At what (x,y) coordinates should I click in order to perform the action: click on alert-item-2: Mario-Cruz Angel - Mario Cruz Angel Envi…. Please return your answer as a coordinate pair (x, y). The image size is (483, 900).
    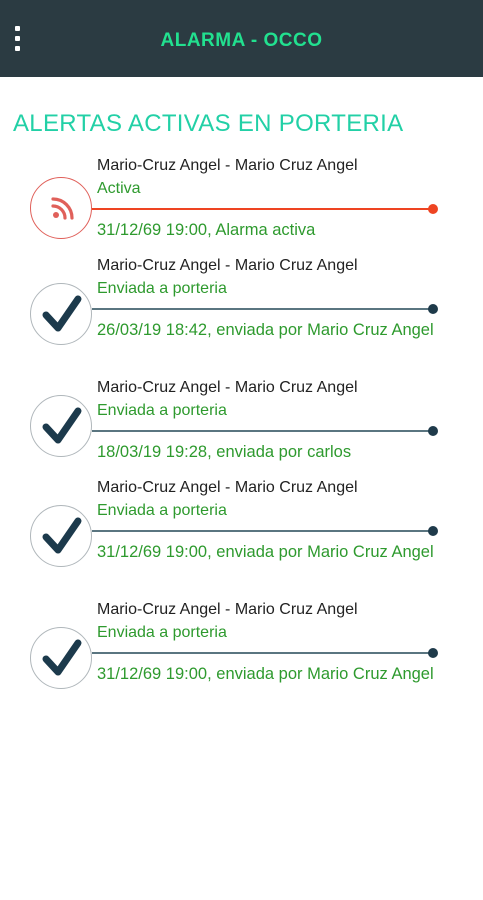
    Looking at the image, I should click on (241, 424).